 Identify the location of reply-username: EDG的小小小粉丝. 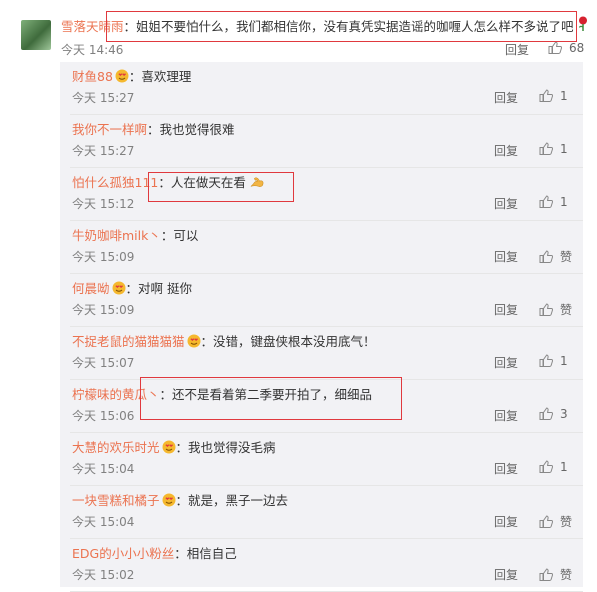
(123, 553).